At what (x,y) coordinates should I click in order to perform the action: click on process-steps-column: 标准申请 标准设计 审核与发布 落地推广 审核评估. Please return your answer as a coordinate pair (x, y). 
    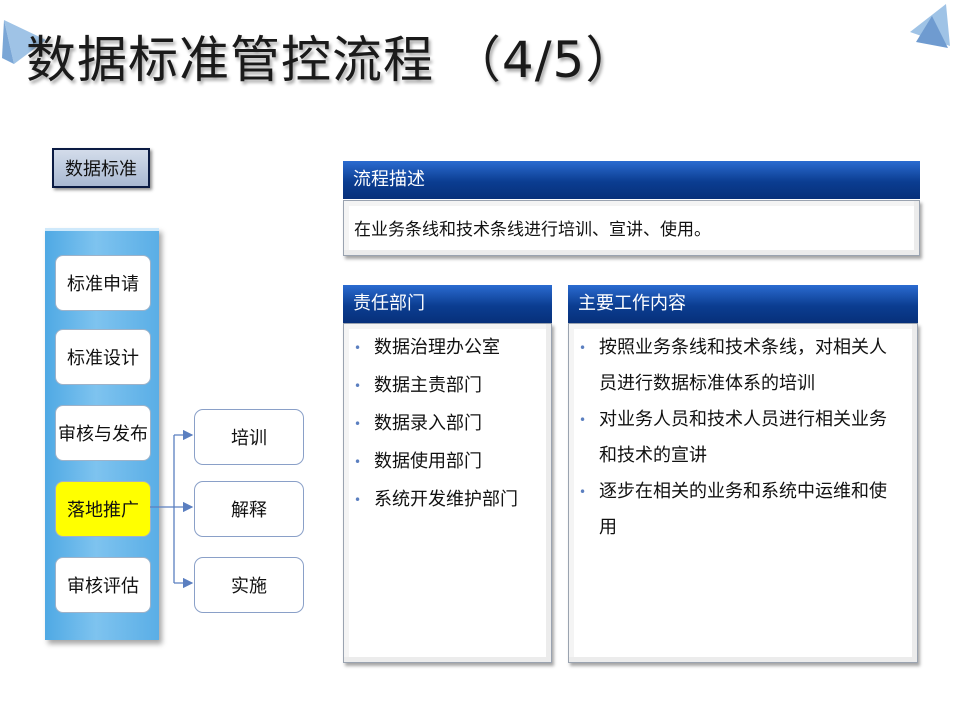
    Looking at the image, I should click on (102, 434).